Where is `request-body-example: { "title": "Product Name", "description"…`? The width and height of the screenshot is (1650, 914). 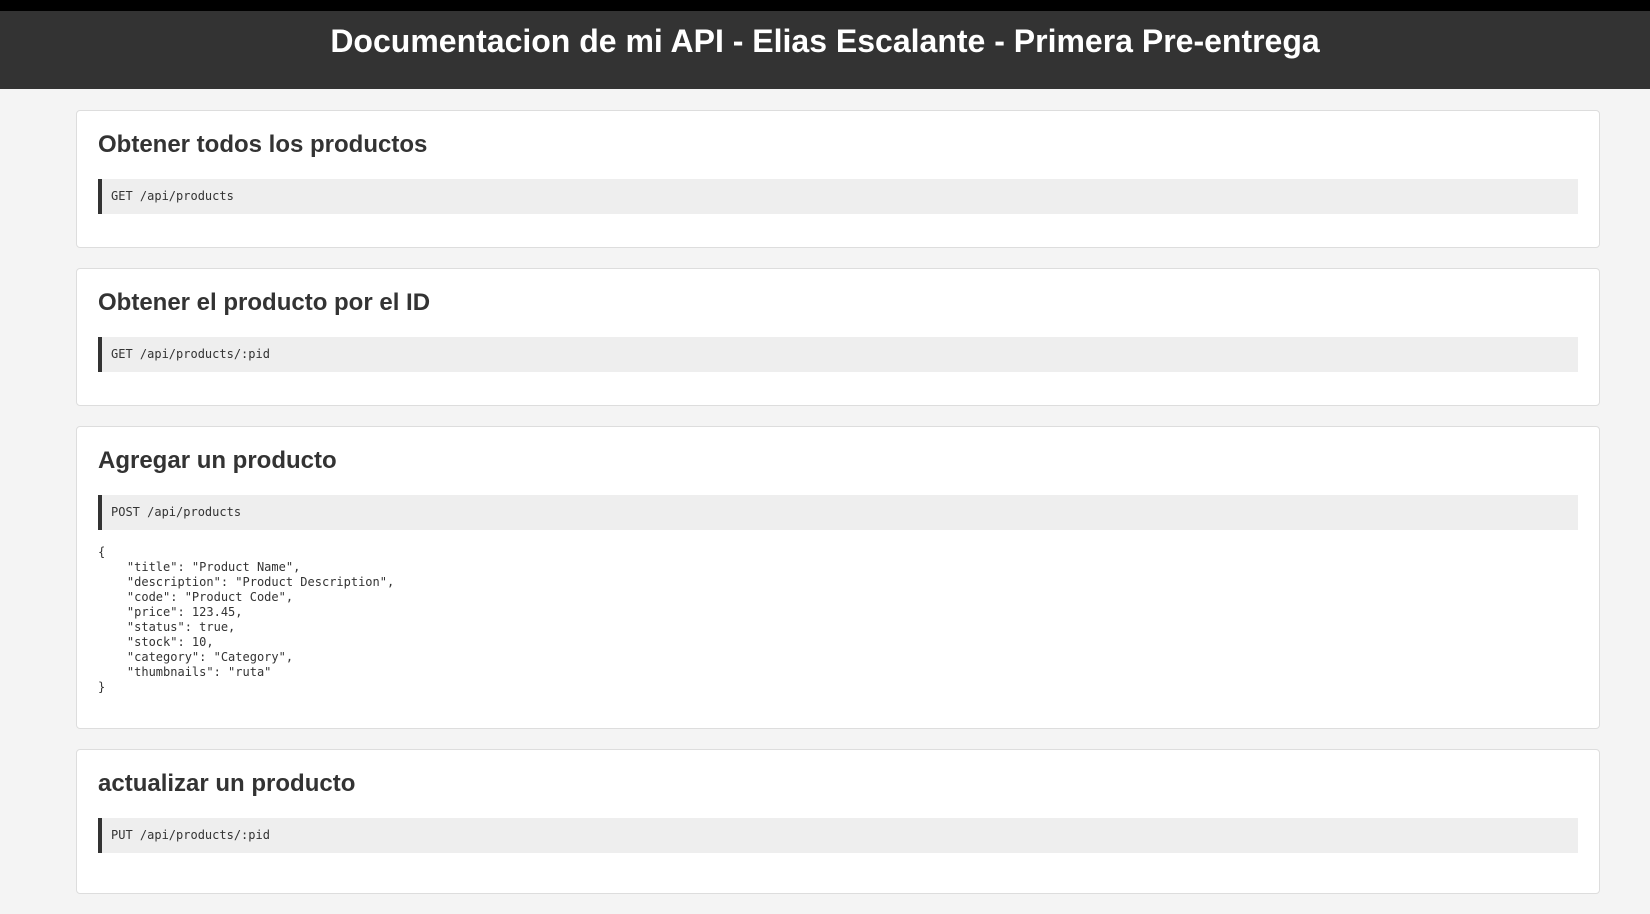
request-body-example: { "title": "Product Name", "description"… is located at coordinates (246, 619).